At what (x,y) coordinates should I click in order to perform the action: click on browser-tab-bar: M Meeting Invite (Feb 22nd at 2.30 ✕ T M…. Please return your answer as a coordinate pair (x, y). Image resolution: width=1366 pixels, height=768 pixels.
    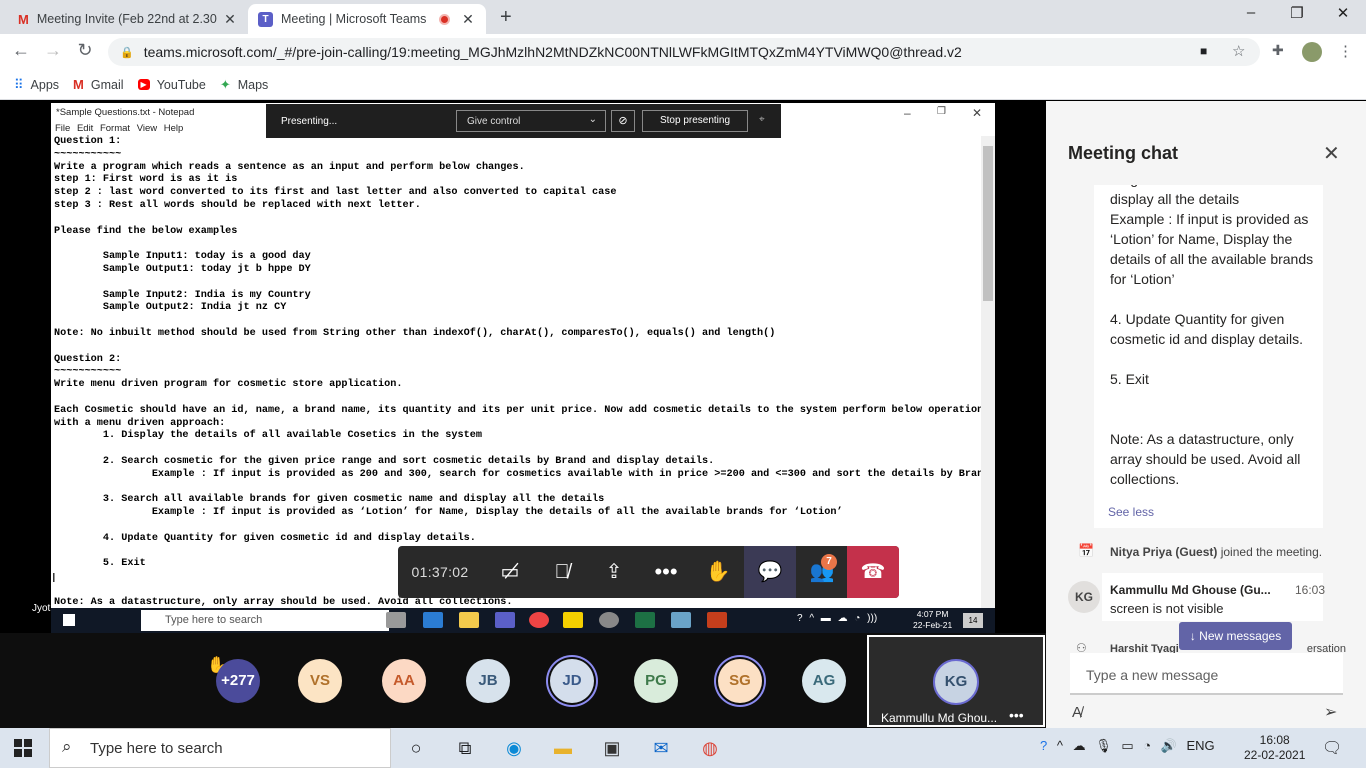
    Looking at the image, I should click on (683, 17).